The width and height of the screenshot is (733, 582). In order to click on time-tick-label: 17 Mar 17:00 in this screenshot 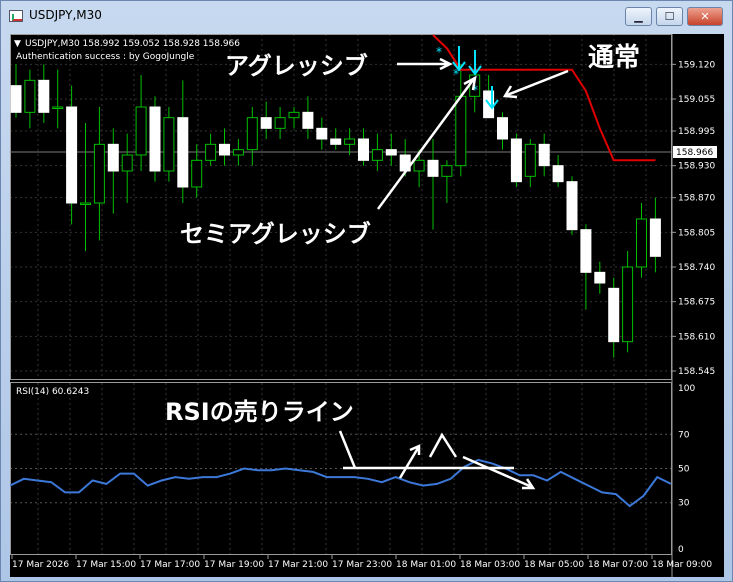, I will do `click(170, 565)`.